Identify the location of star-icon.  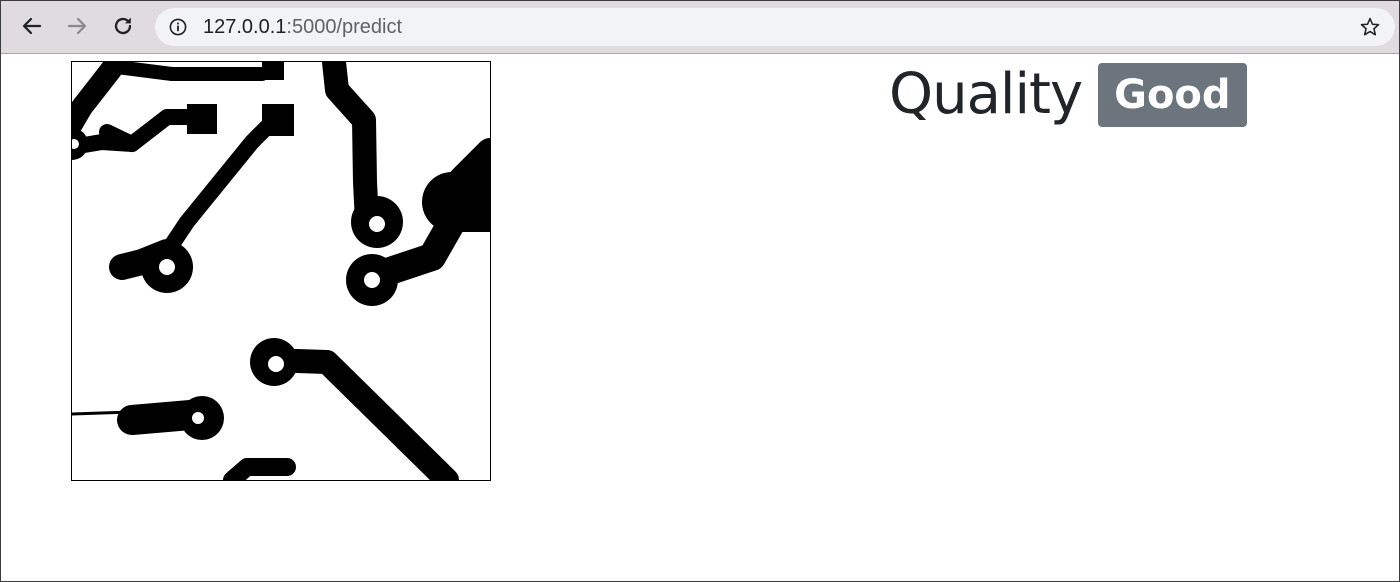
(1370, 27).